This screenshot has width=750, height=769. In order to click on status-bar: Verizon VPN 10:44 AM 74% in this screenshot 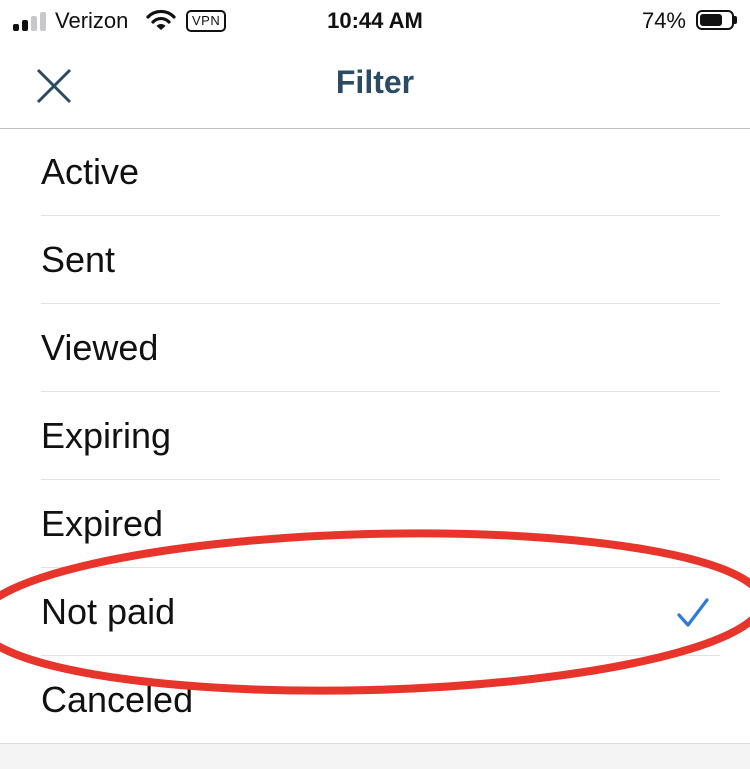, I will do `click(375, 21)`.